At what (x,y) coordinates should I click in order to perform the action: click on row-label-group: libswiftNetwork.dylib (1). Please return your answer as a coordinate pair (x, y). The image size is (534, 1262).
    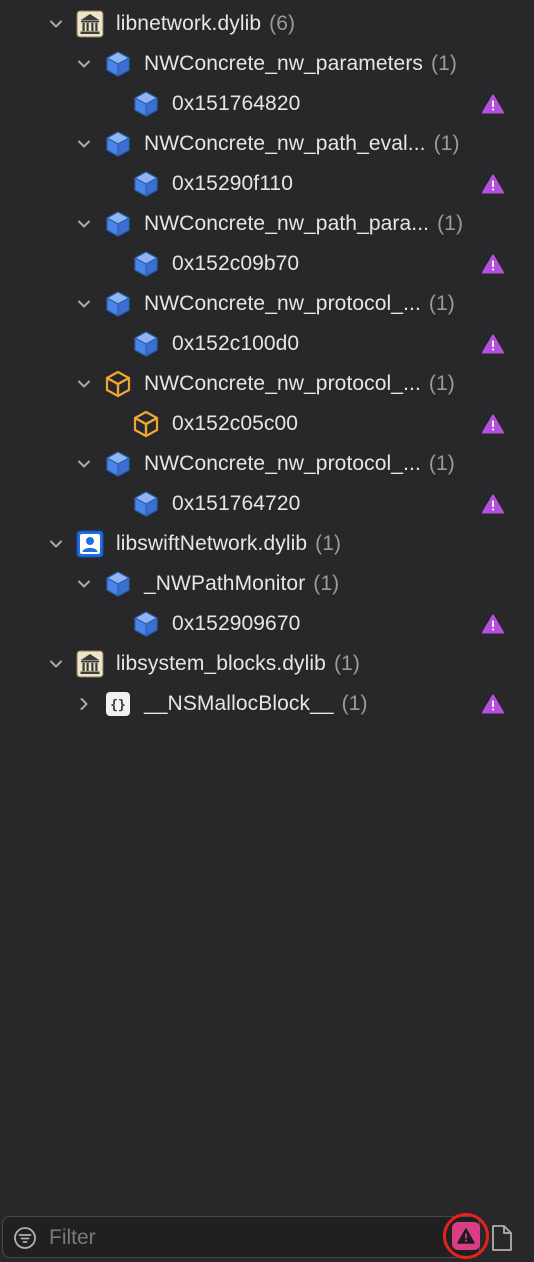
    Looking at the image, I should click on (228, 544).